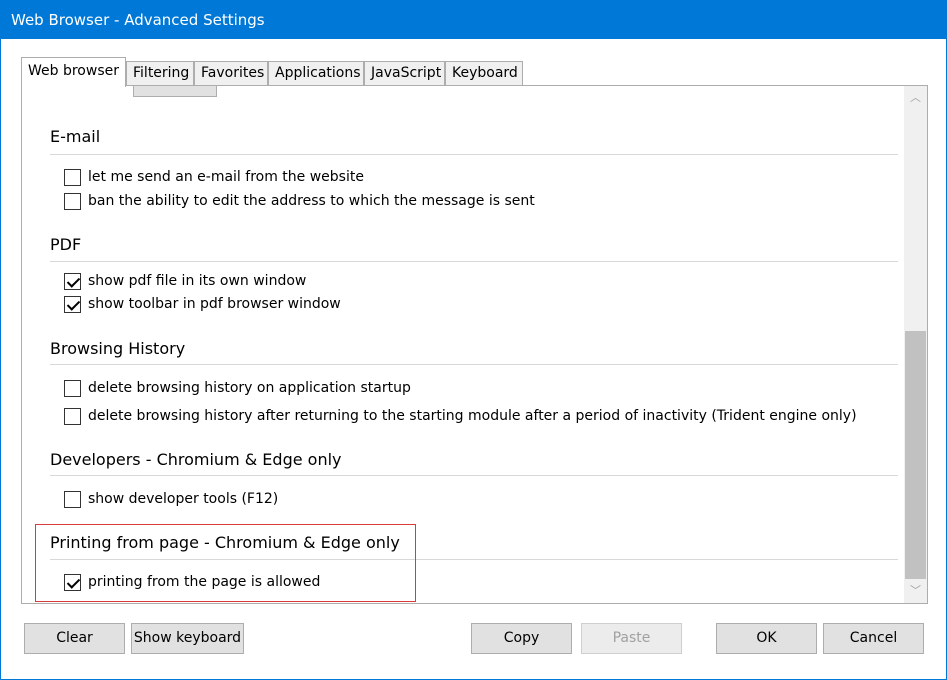 The height and width of the screenshot is (680, 947). I want to click on tab-javascript: JavaScript, so click(404, 73).